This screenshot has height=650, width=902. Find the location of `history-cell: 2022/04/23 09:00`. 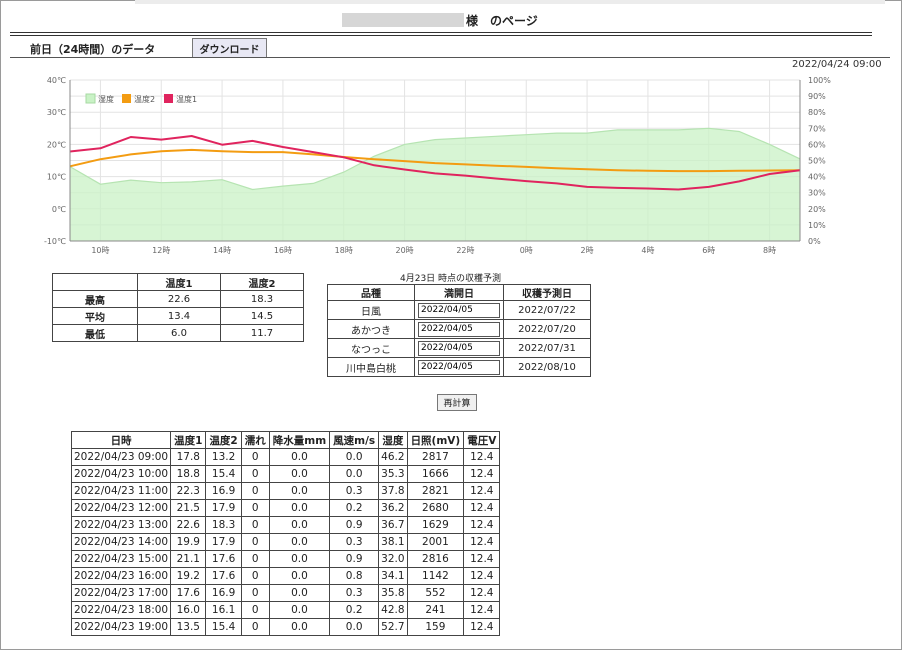

history-cell: 2022/04/23 09:00 is located at coordinates (121, 457).